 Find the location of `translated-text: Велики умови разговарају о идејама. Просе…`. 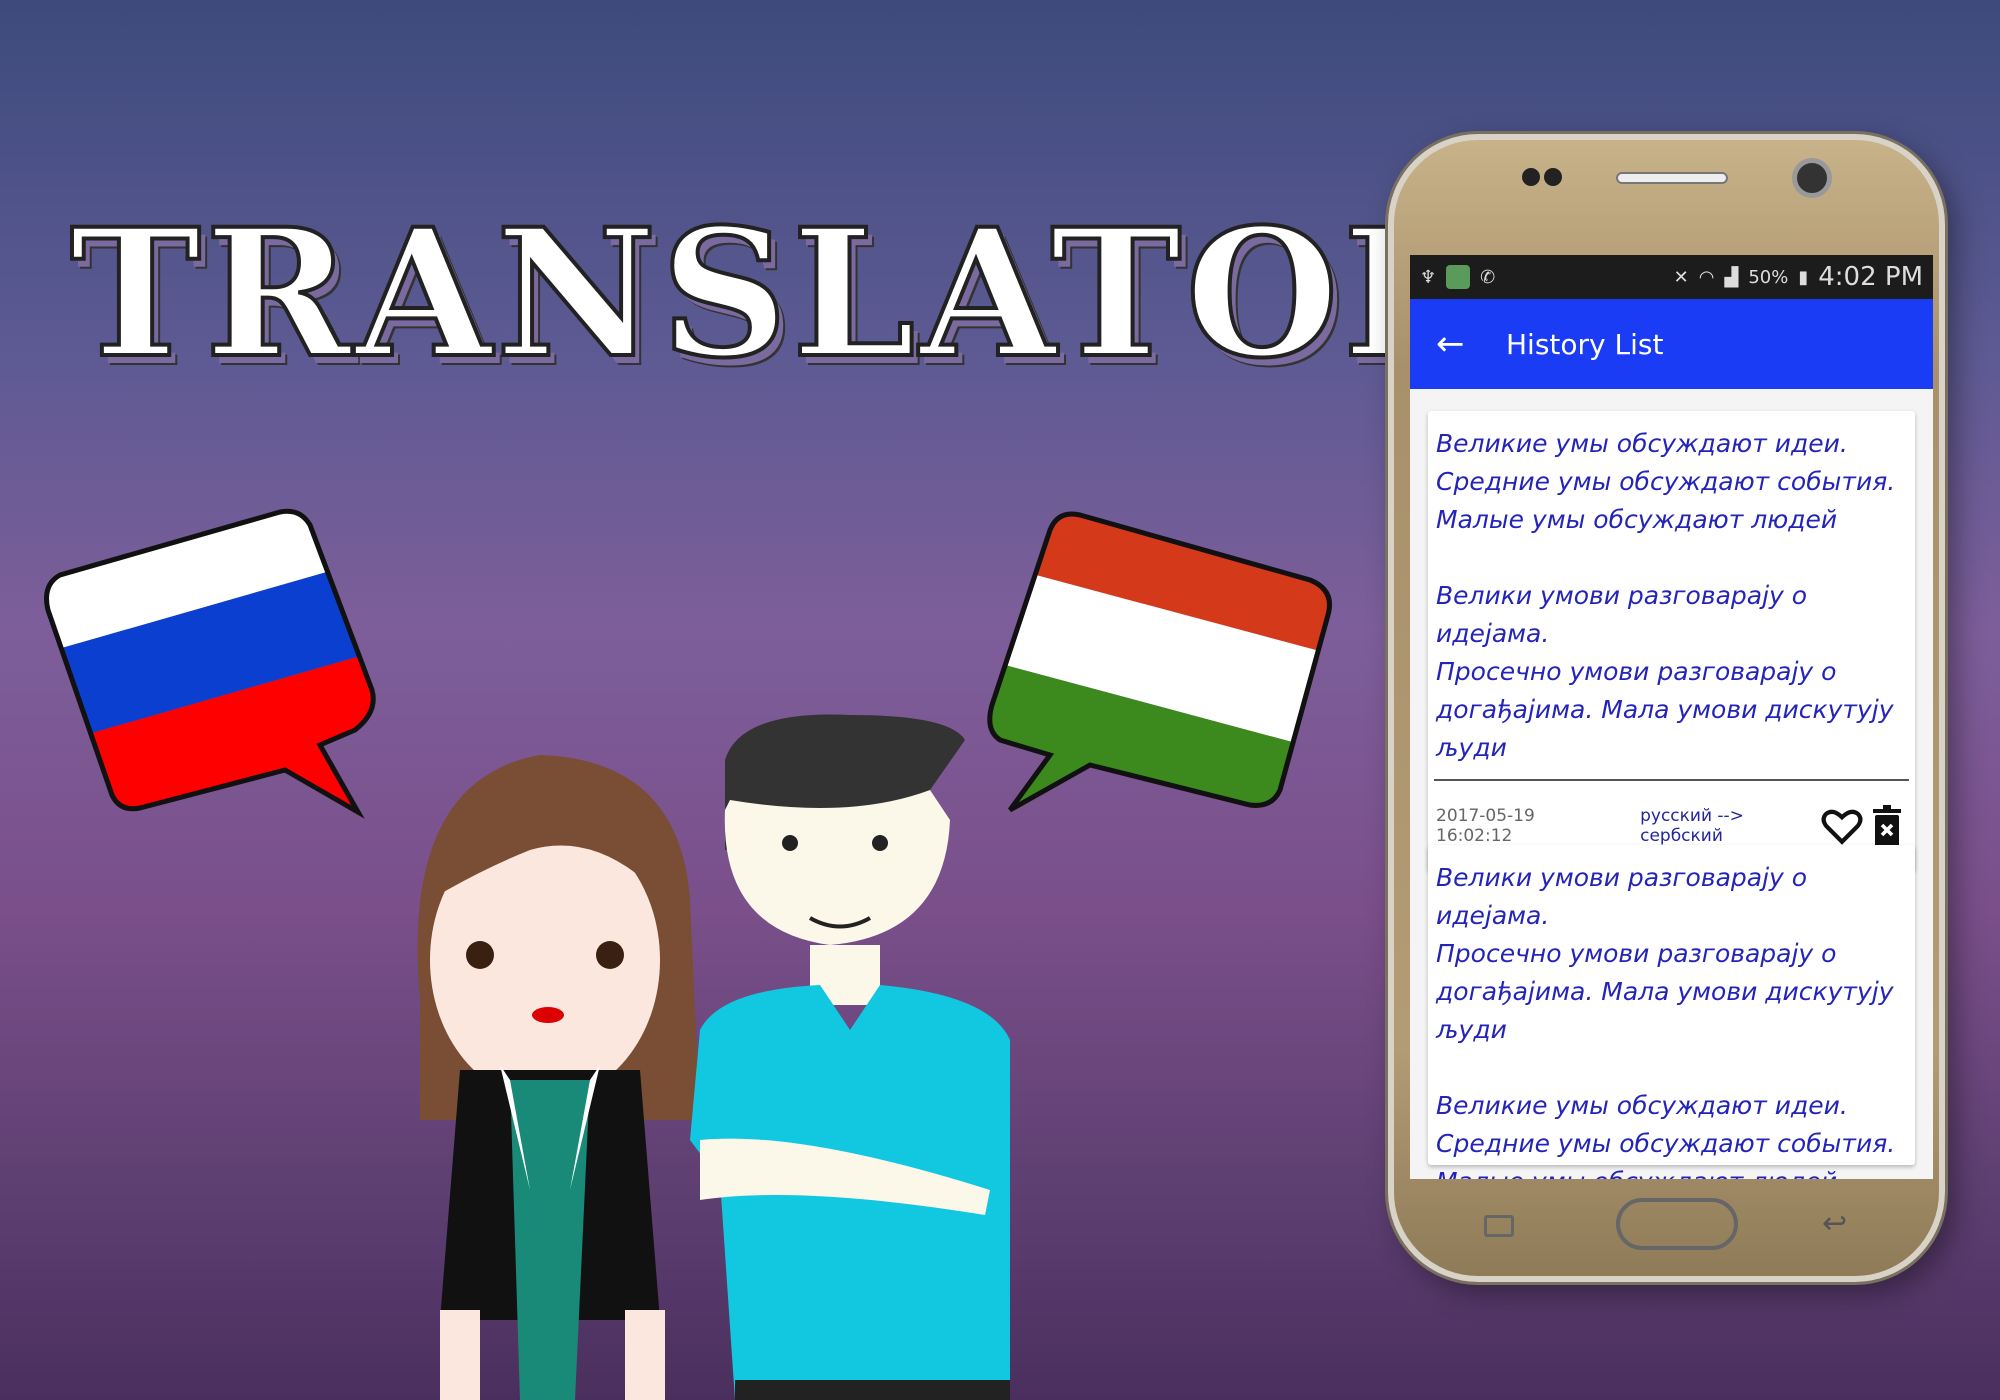

translated-text: Велики умови разговарају о идејама. Просе… is located at coordinates (1665, 671).